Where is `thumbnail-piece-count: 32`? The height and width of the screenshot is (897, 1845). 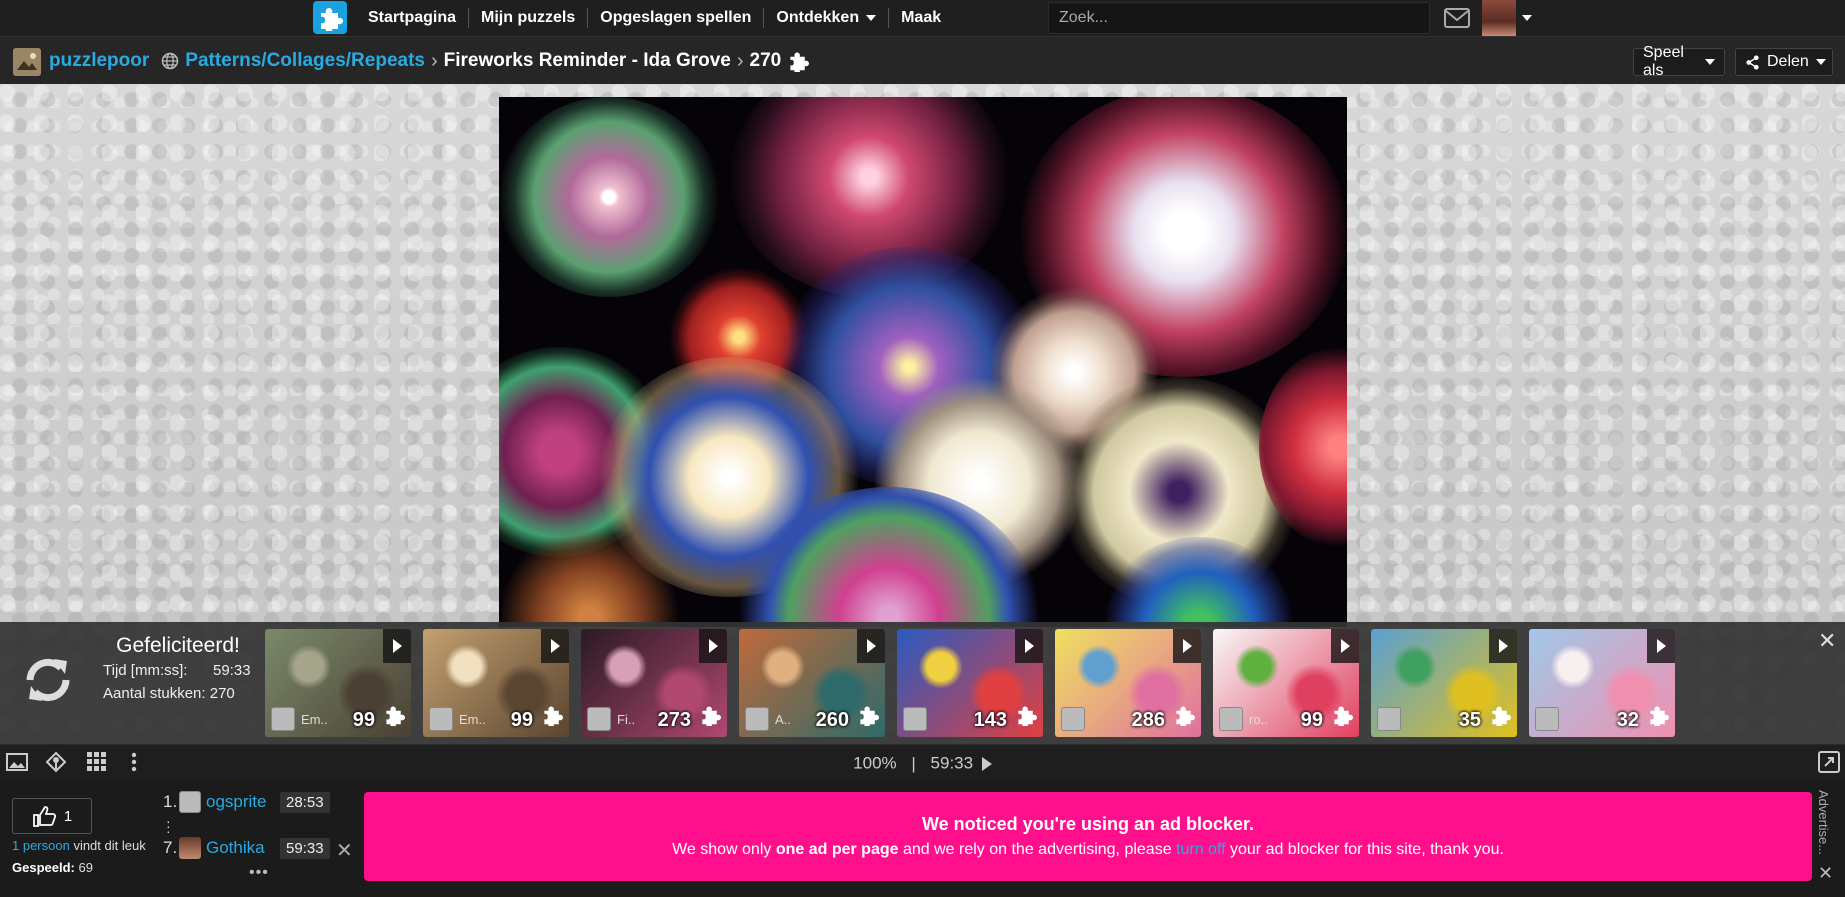 thumbnail-piece-count: 32 is located at coordinates (1627, 720).